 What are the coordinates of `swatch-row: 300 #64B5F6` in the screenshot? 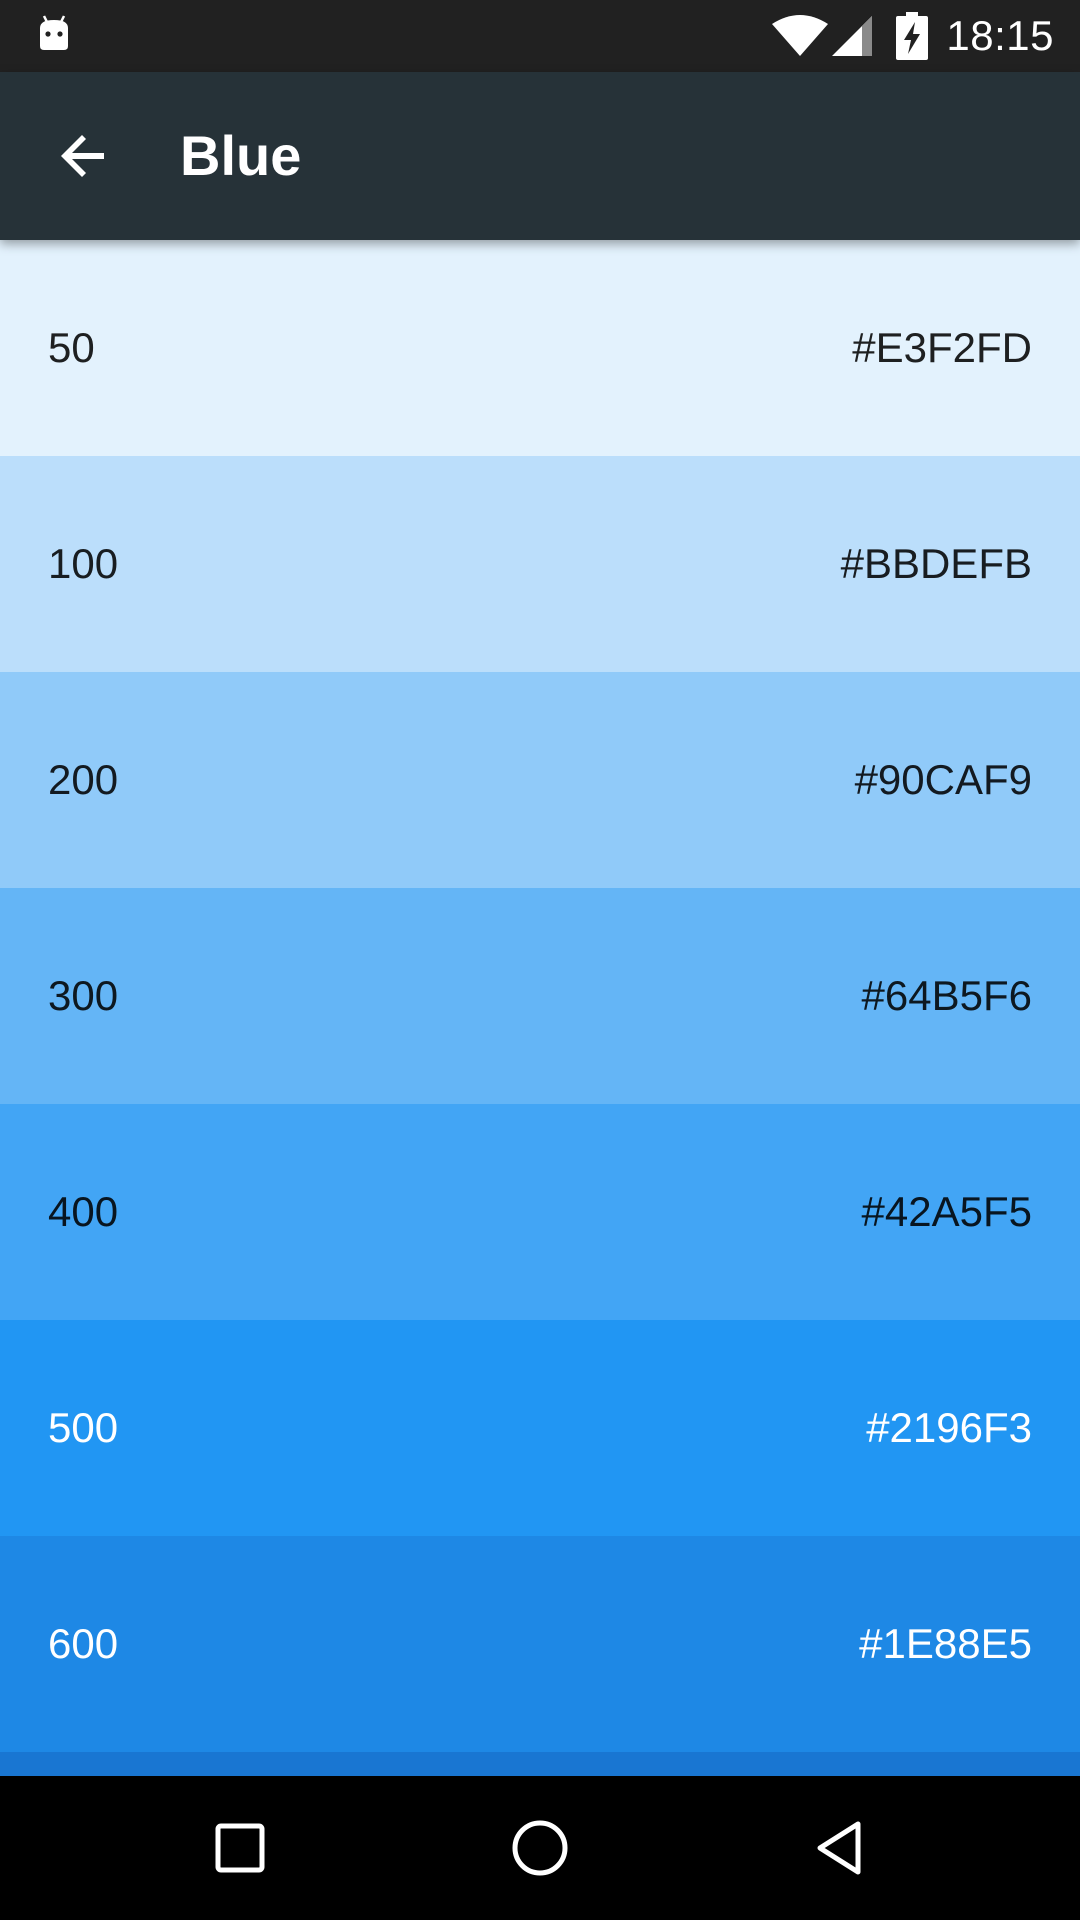 It's located at (540, 996).